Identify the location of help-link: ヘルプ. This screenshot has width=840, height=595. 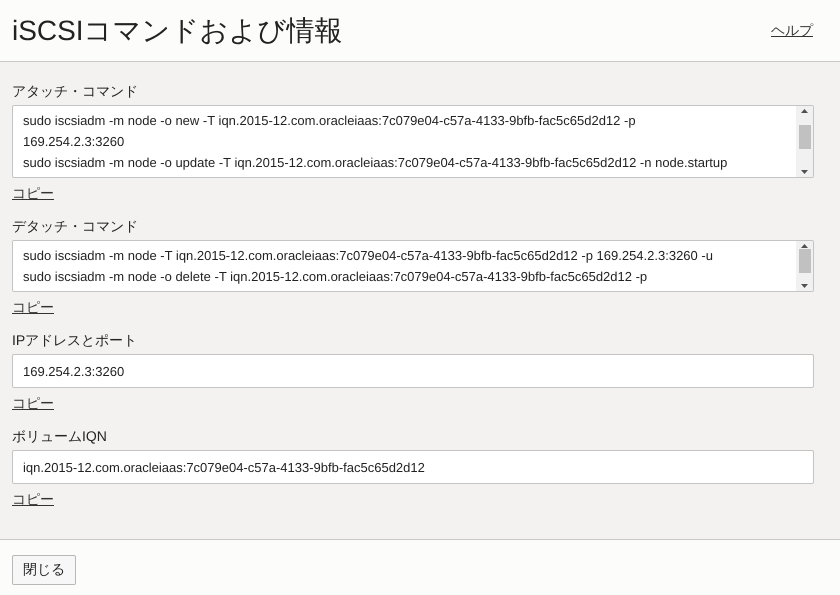
(792, 31).